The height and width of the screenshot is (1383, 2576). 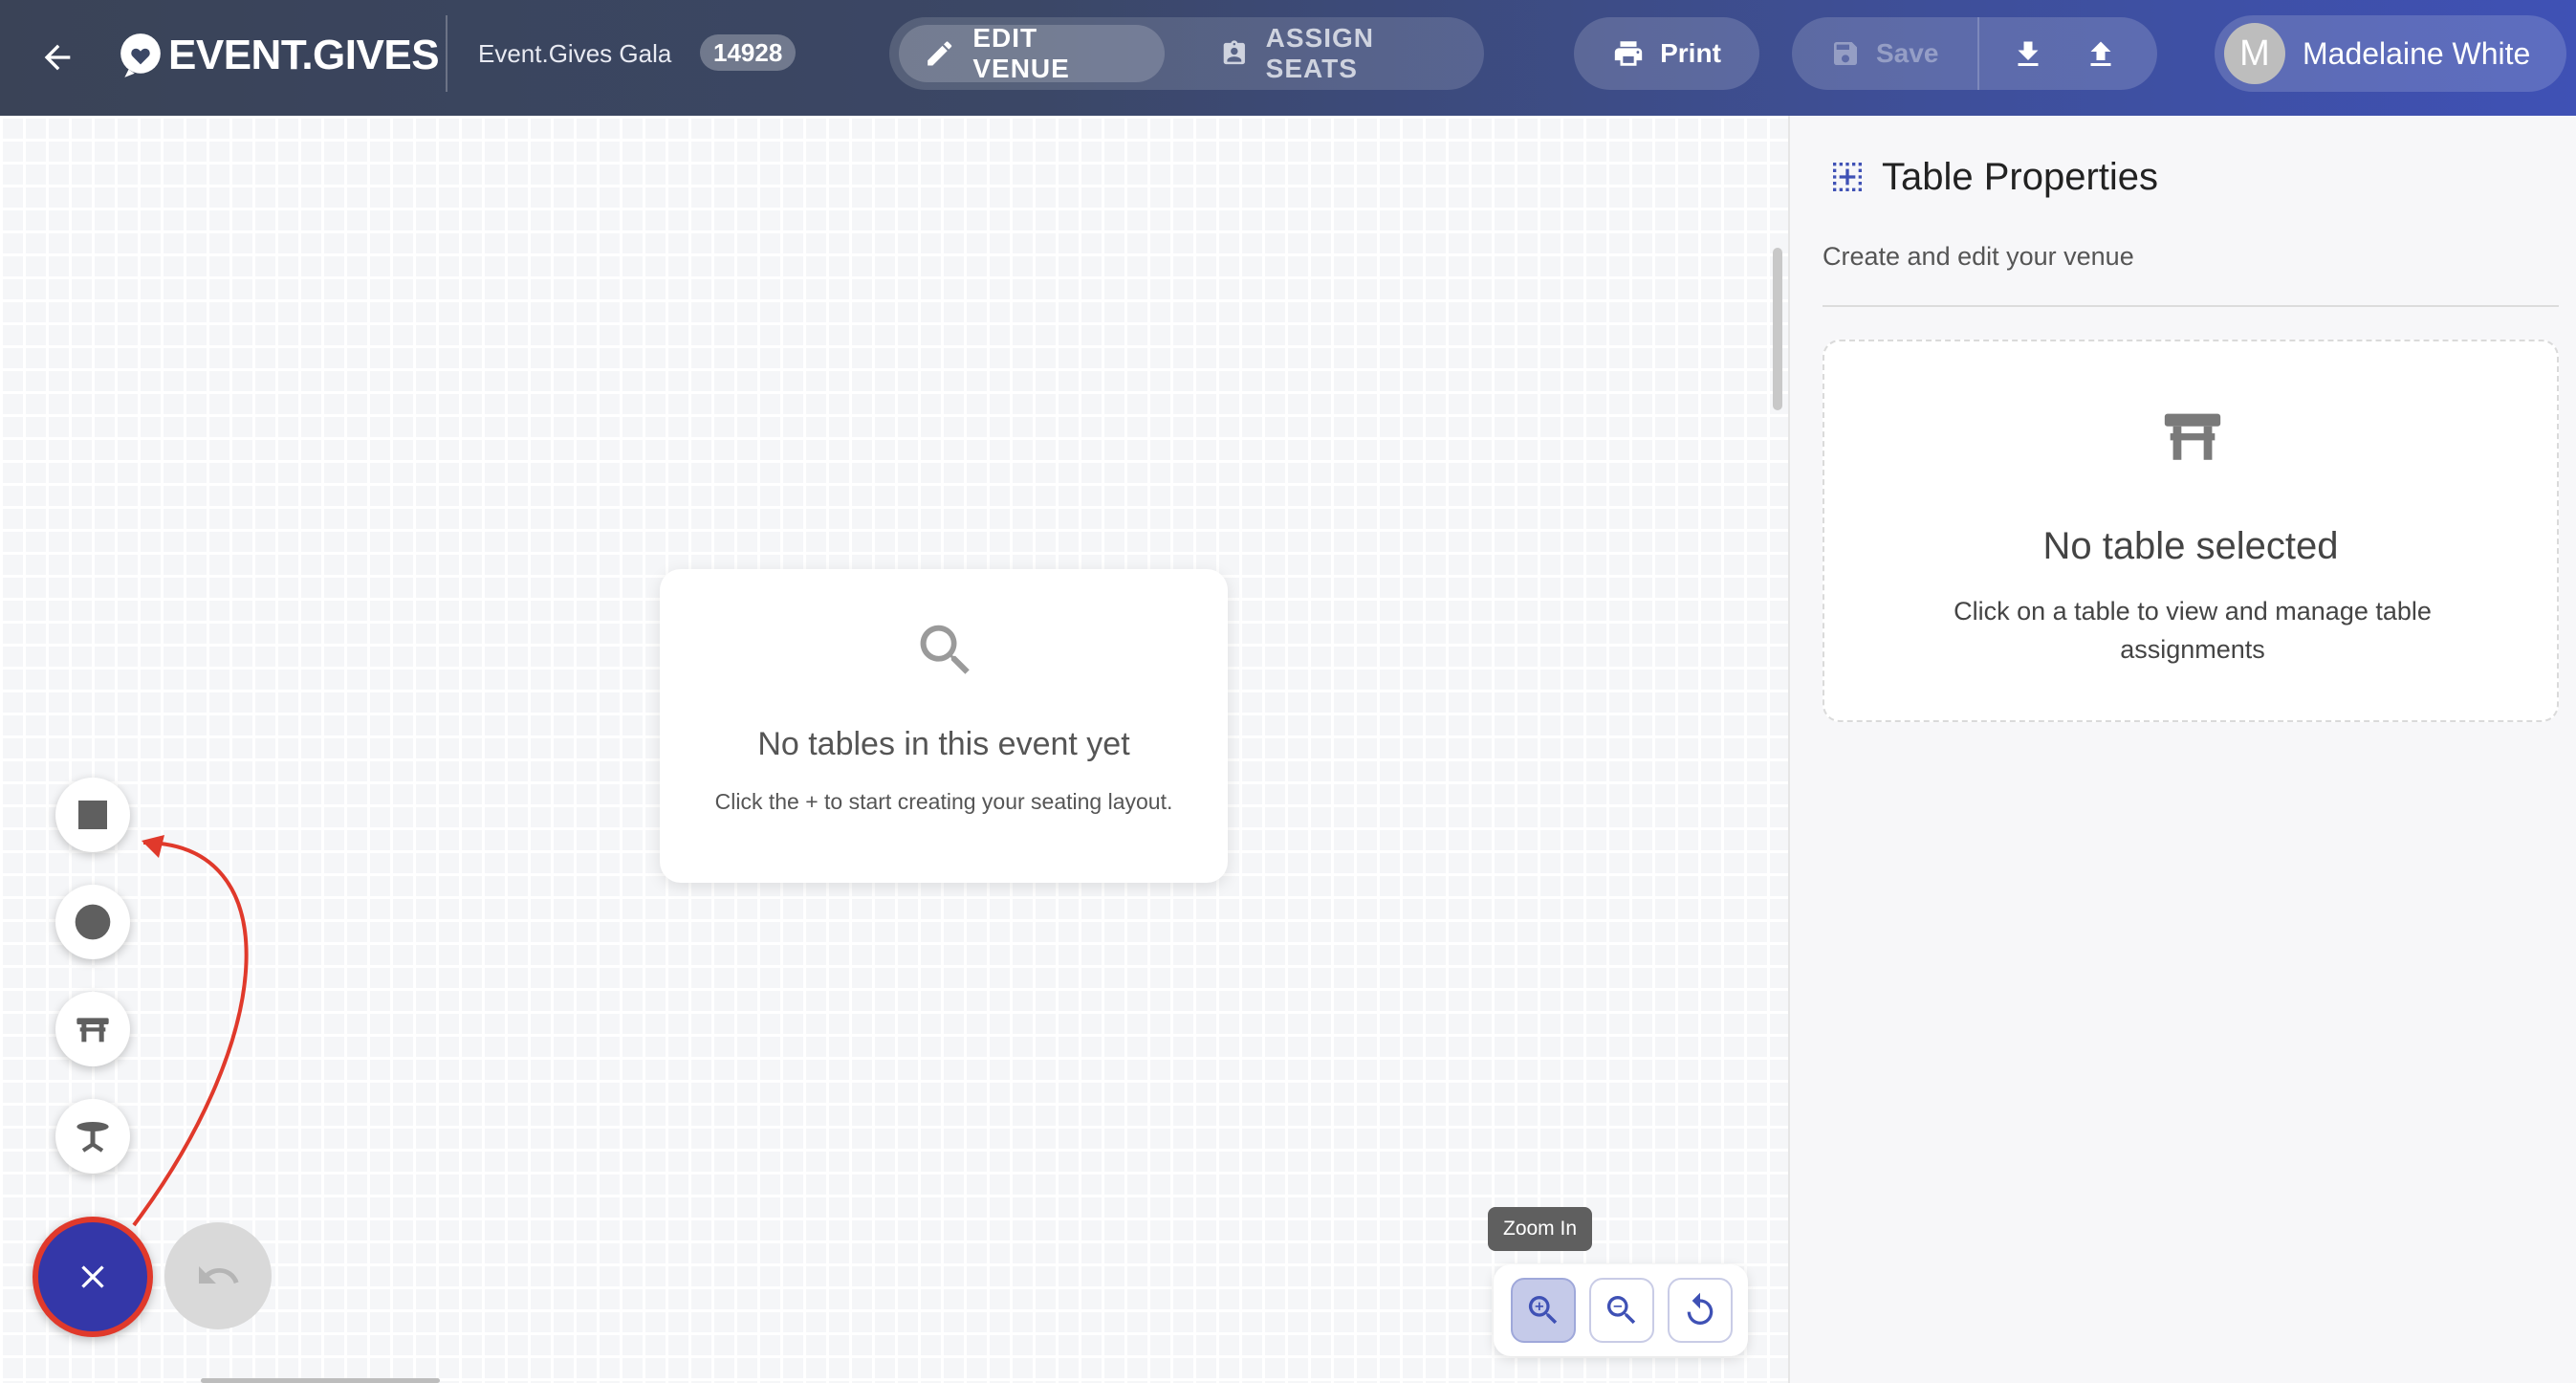 I want to click on printer-icon, so click(x=1628, y=54).